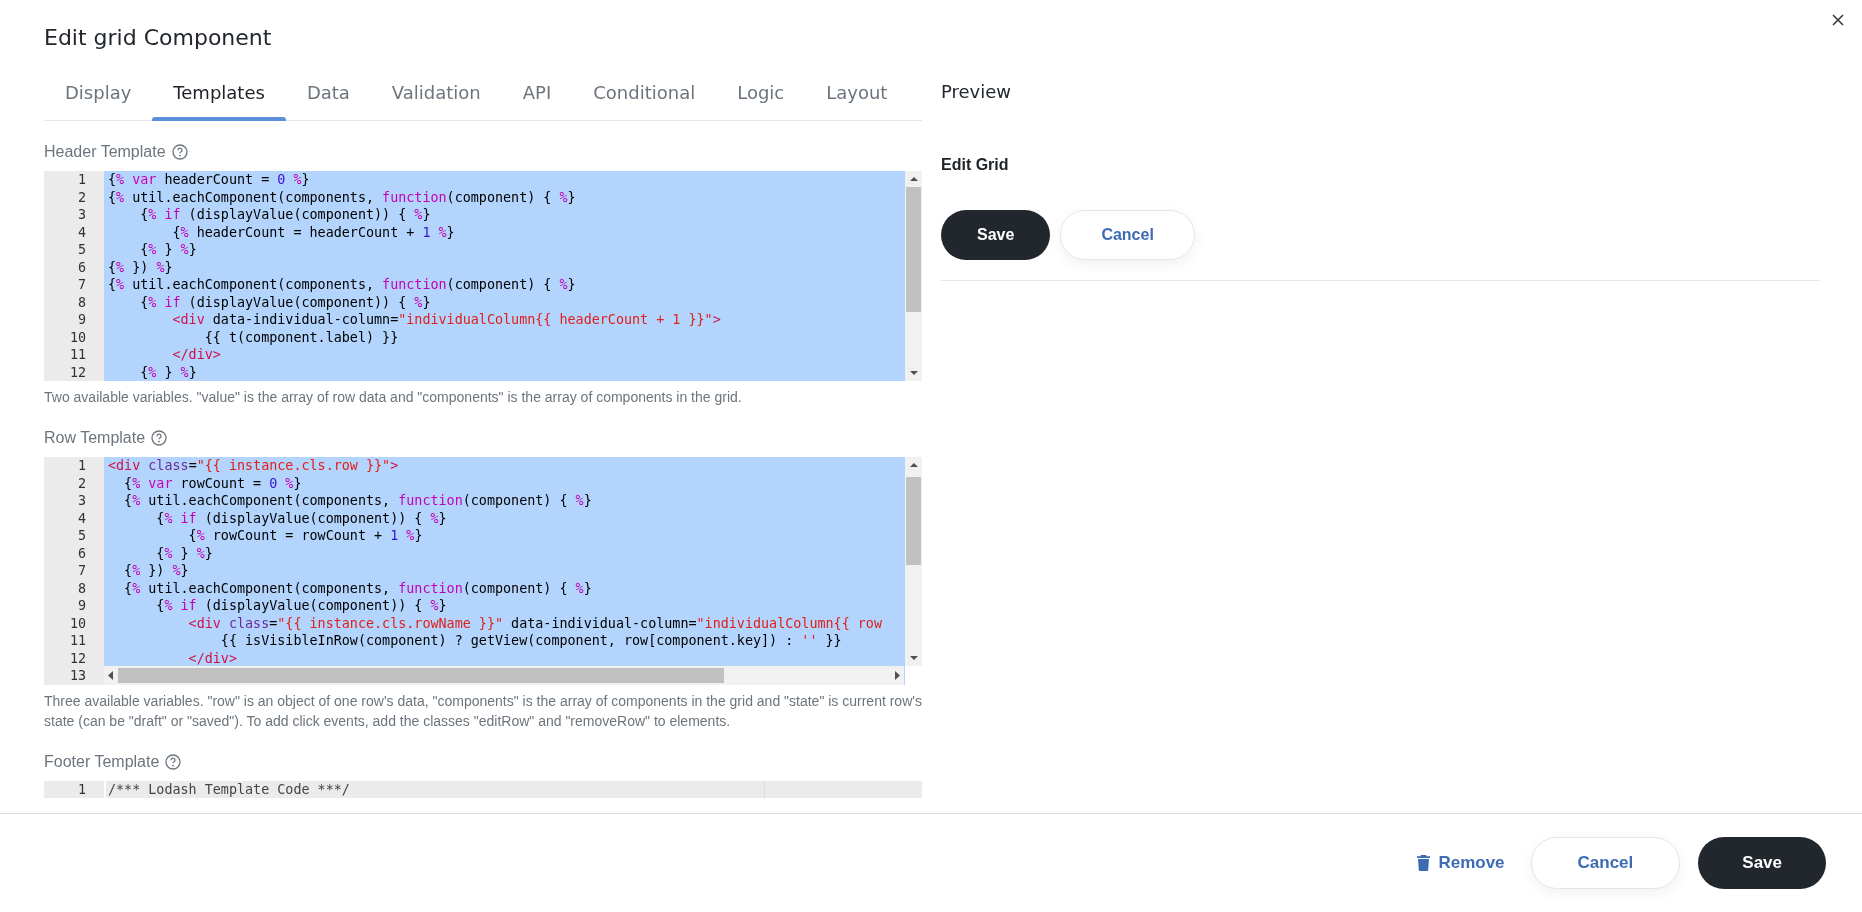 This screenshot has height=912, width=1862. I want to click on code-line: <div data-individual-column="individualColumn{{ headerCount + 1 }}">, so click(446, 319).